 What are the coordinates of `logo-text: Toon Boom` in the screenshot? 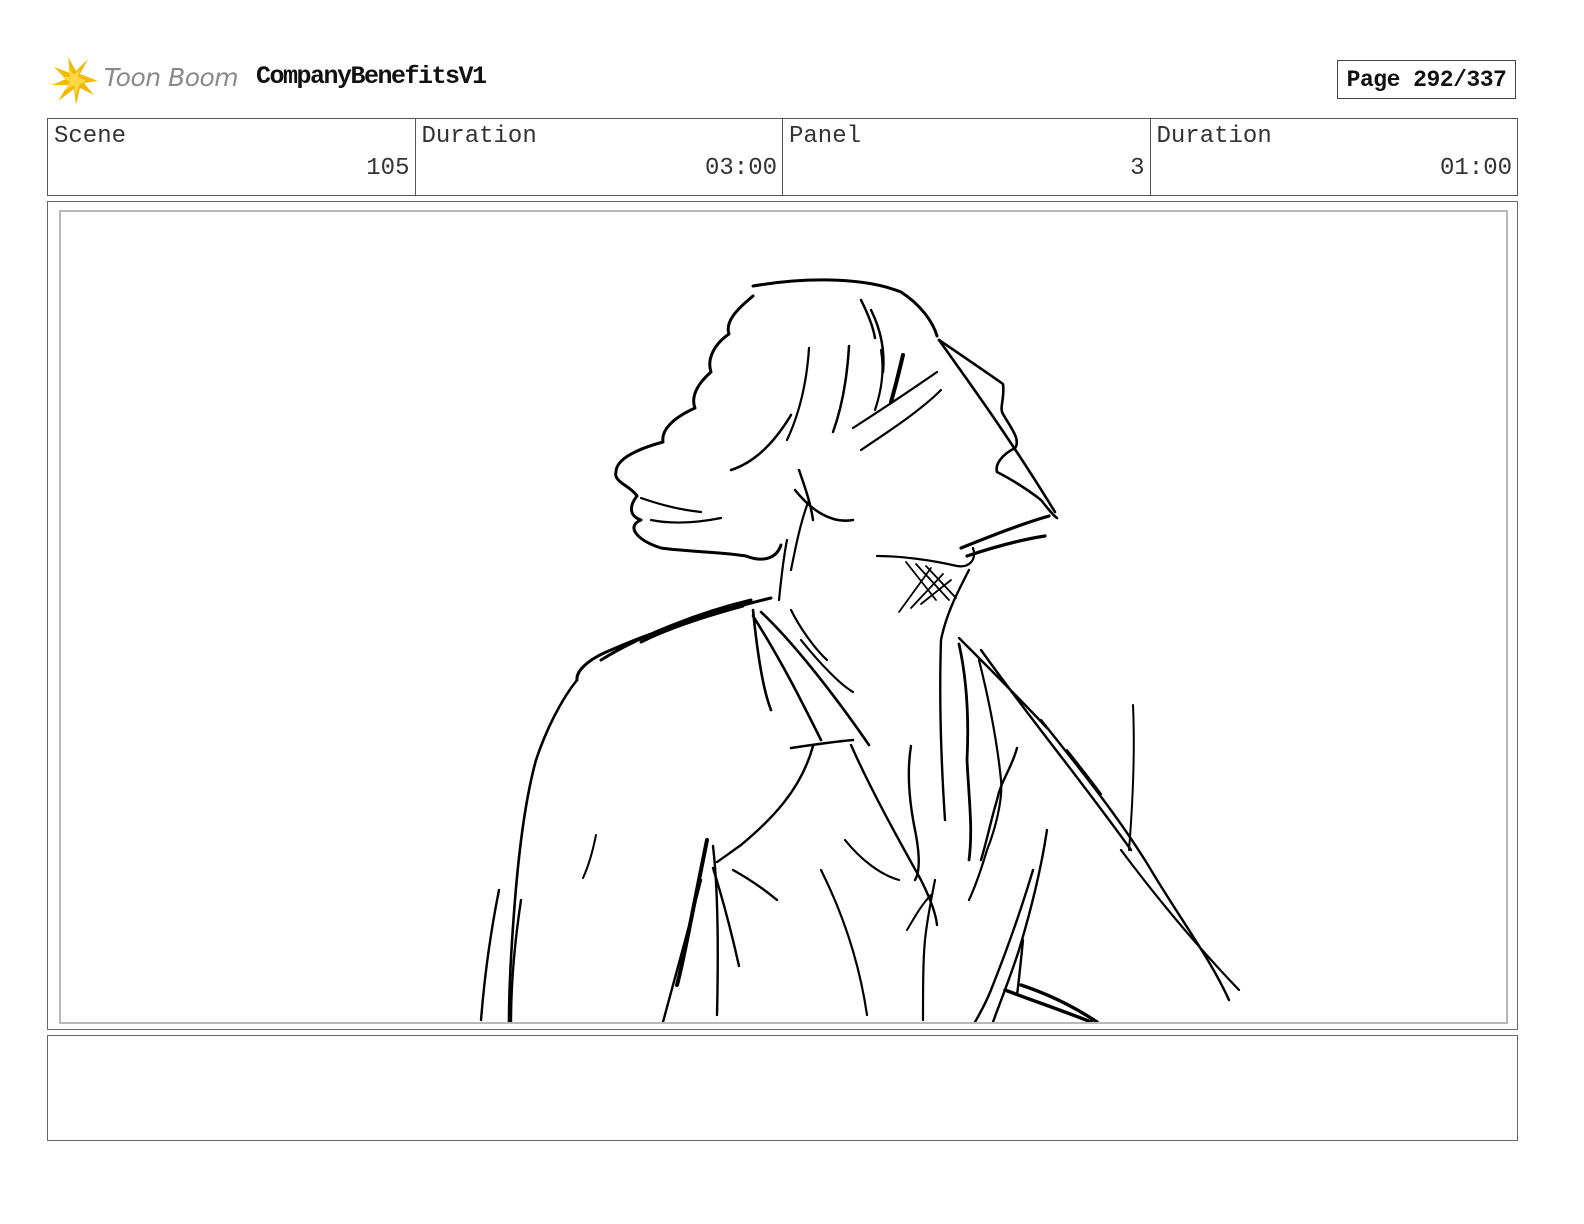 It's located at (171, 77).